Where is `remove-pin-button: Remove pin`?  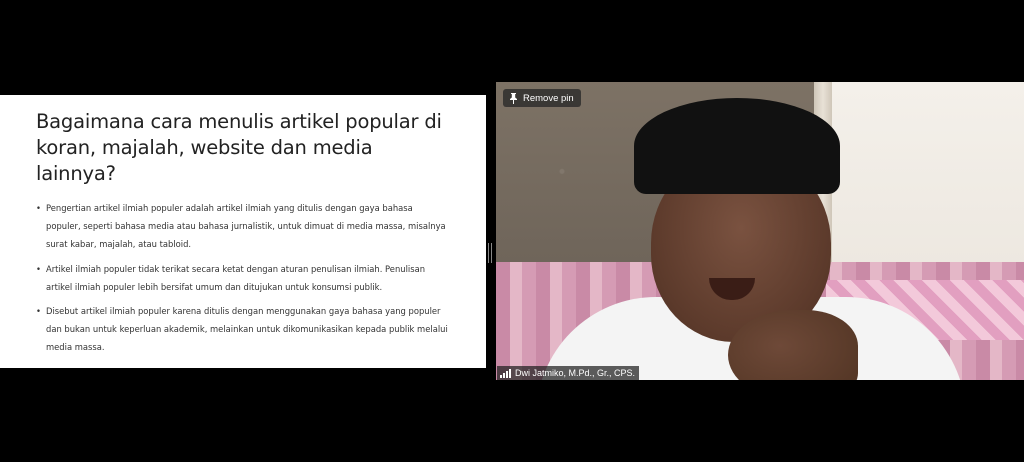
remove-pin-button: Remove pin is located at coordinates (542, 98).